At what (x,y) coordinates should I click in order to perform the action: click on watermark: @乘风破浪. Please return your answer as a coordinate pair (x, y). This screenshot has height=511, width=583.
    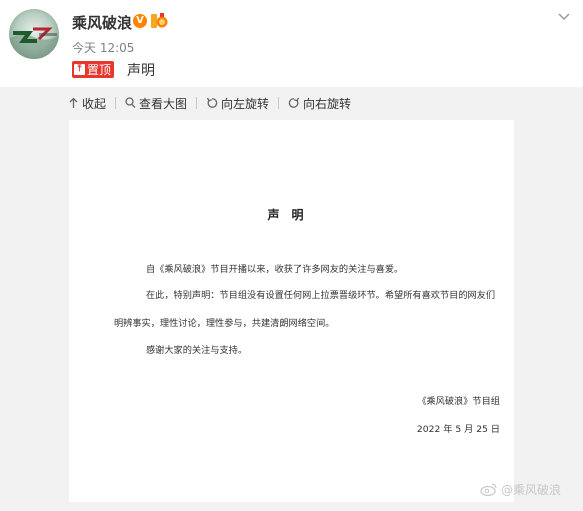
    Looking at the image, I should click on (520, 489).